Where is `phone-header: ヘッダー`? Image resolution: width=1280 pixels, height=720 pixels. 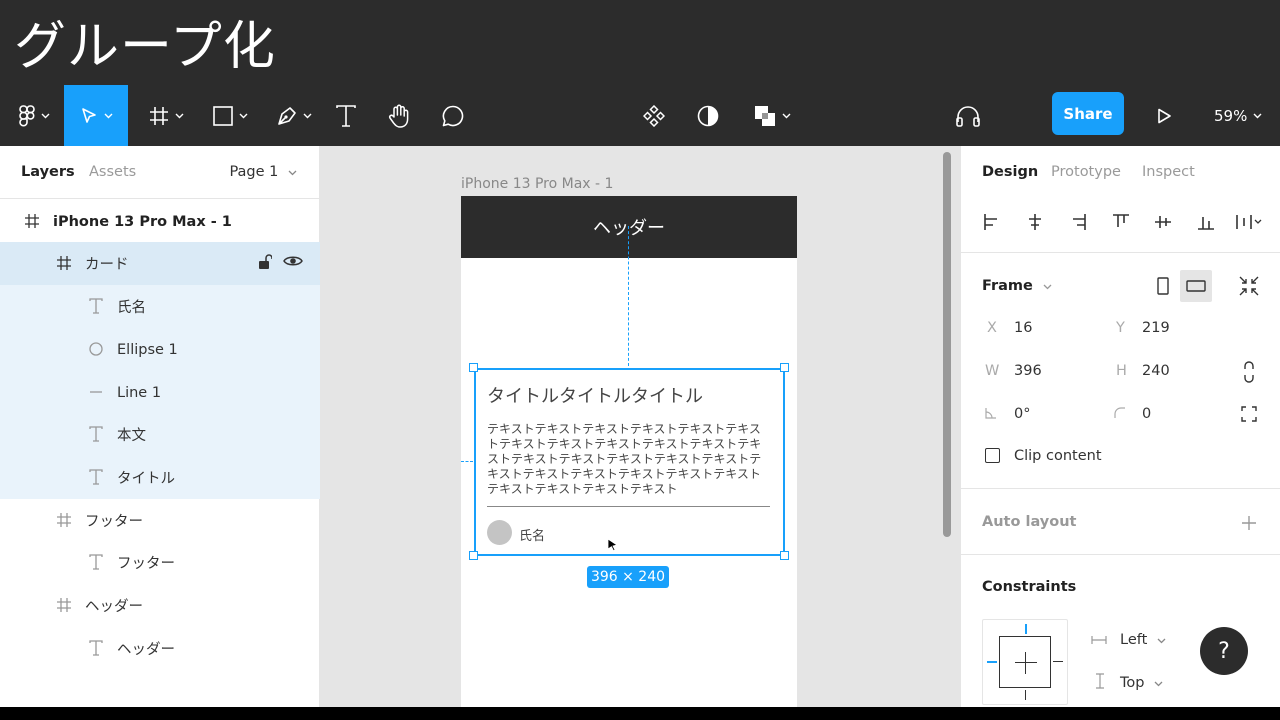 phone-header: ヘッダー is located at coordinates (629, 227).